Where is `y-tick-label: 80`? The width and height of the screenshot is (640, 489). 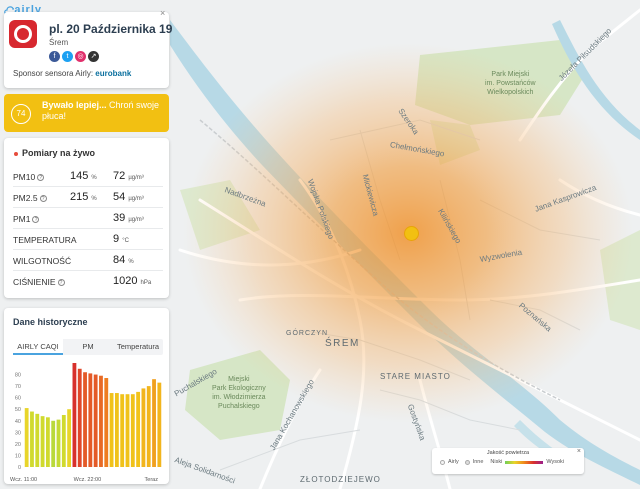 y-tick-label: 80 is located at coordinates (18, 376).